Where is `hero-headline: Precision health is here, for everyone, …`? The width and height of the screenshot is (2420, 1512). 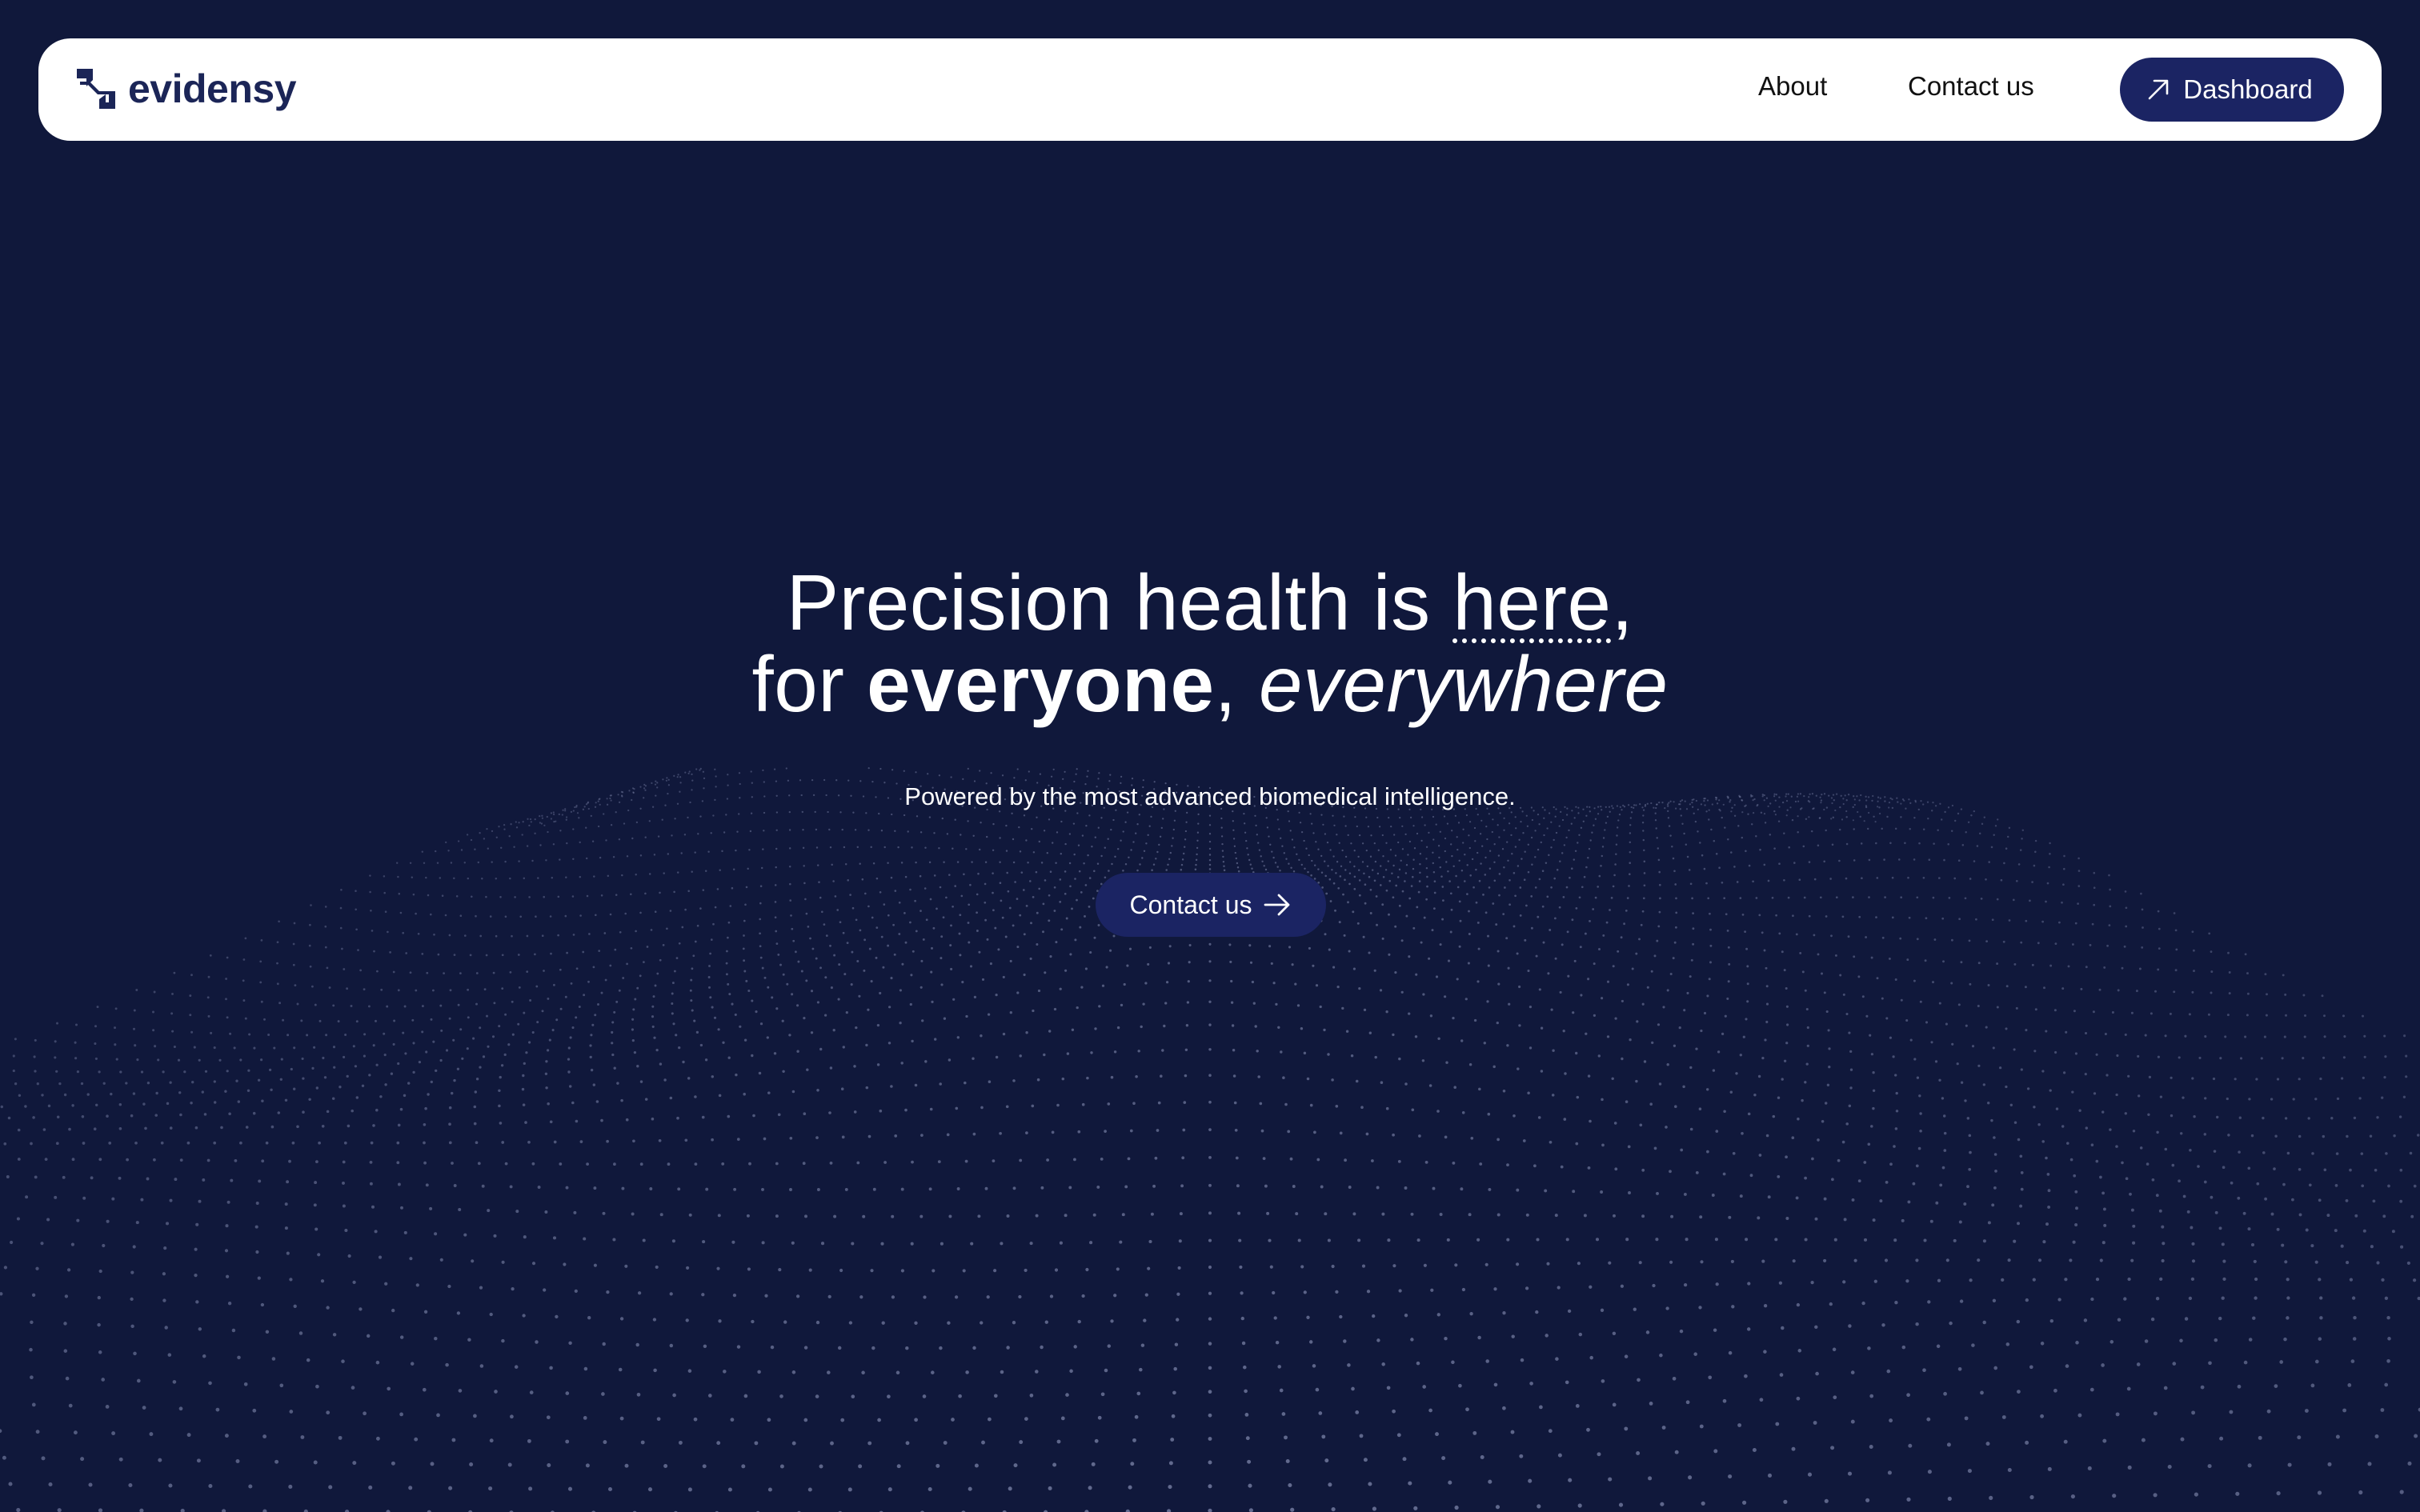
hero-headline: Precision health is here, for everyone, … is located at coordinates (1210, 643).